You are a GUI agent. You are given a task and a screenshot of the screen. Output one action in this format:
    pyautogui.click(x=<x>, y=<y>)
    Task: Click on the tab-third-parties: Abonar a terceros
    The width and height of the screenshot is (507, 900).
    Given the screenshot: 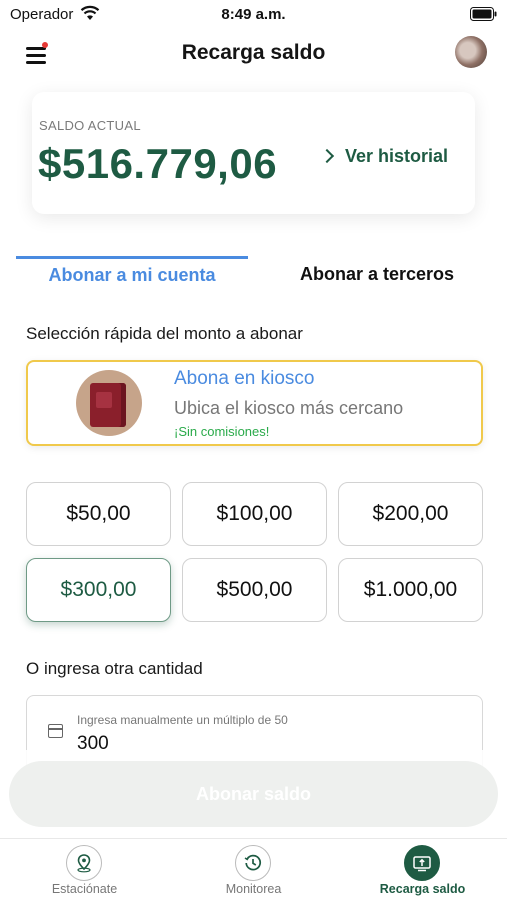 What is the action you would take?
    pyautogui.click(x=377, y=276)
    